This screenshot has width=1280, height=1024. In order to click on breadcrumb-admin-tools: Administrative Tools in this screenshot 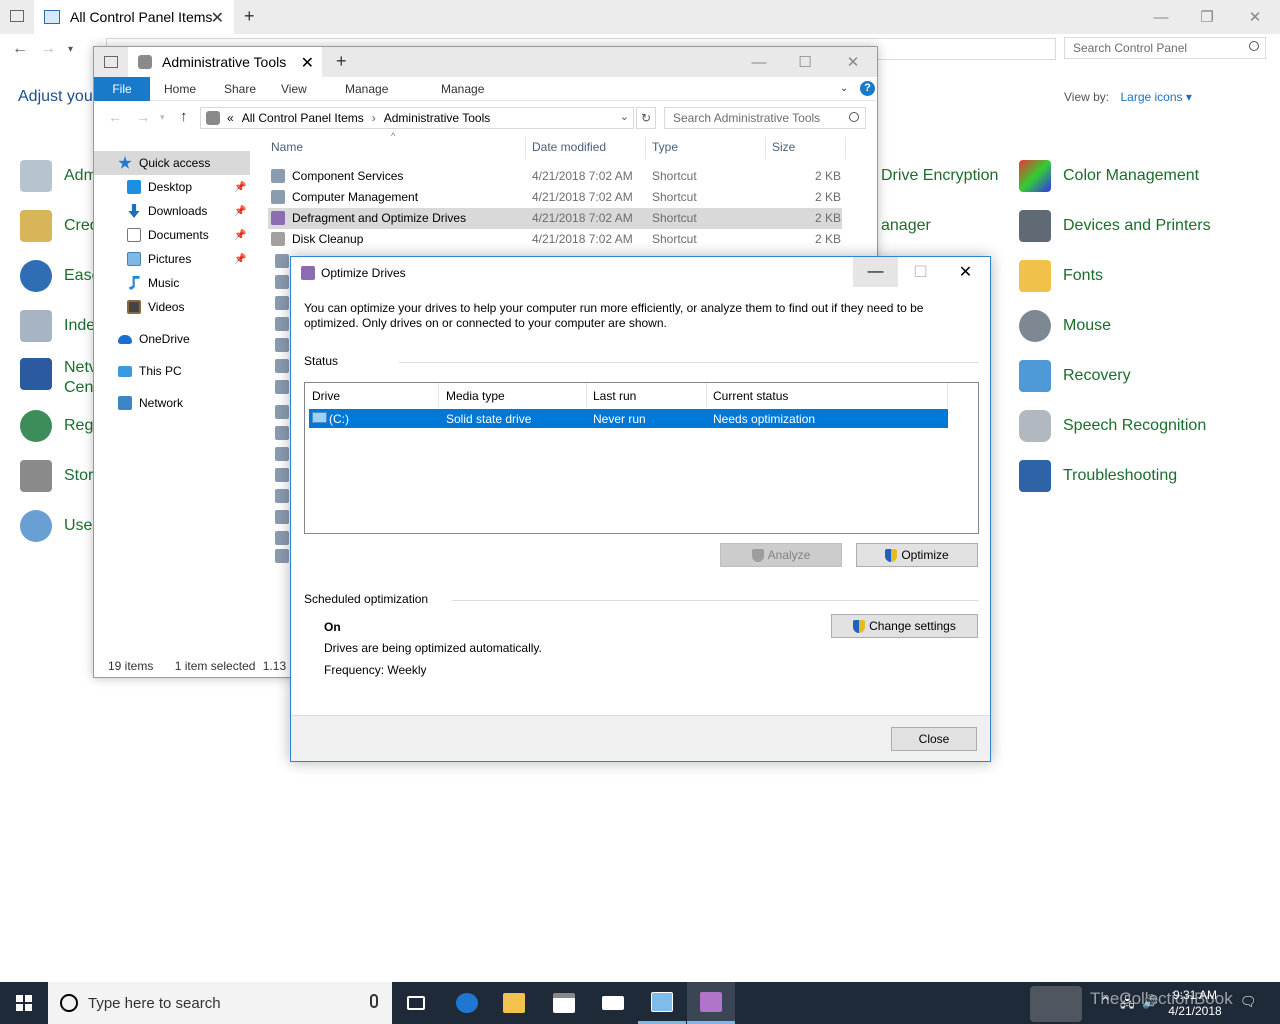, I will do `click(437, 118)`.